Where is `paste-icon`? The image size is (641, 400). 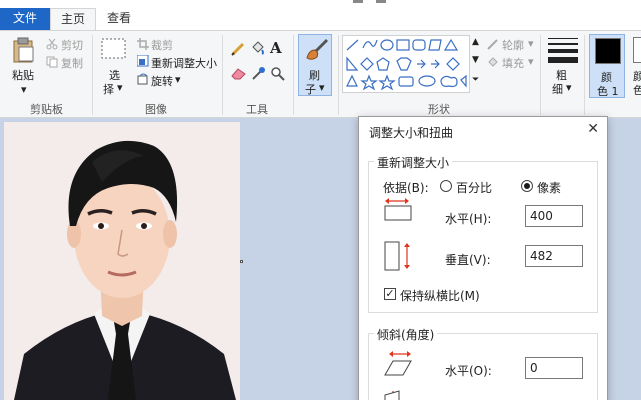 paste-icon is located at coordinates (24, 50).